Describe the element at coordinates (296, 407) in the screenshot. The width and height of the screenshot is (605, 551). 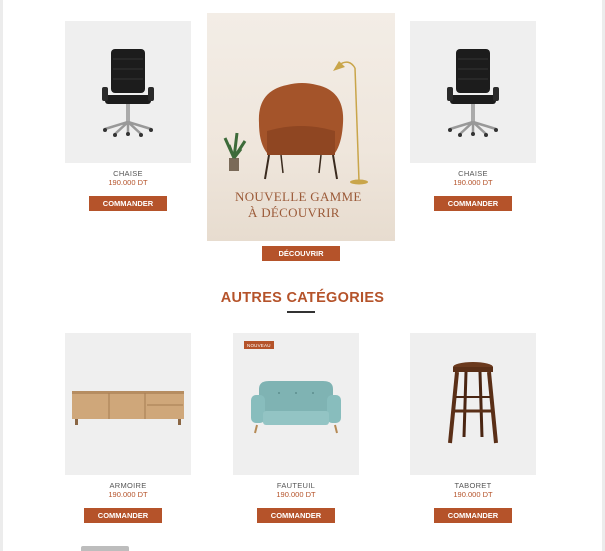
I see `sofa-icon` at that location.